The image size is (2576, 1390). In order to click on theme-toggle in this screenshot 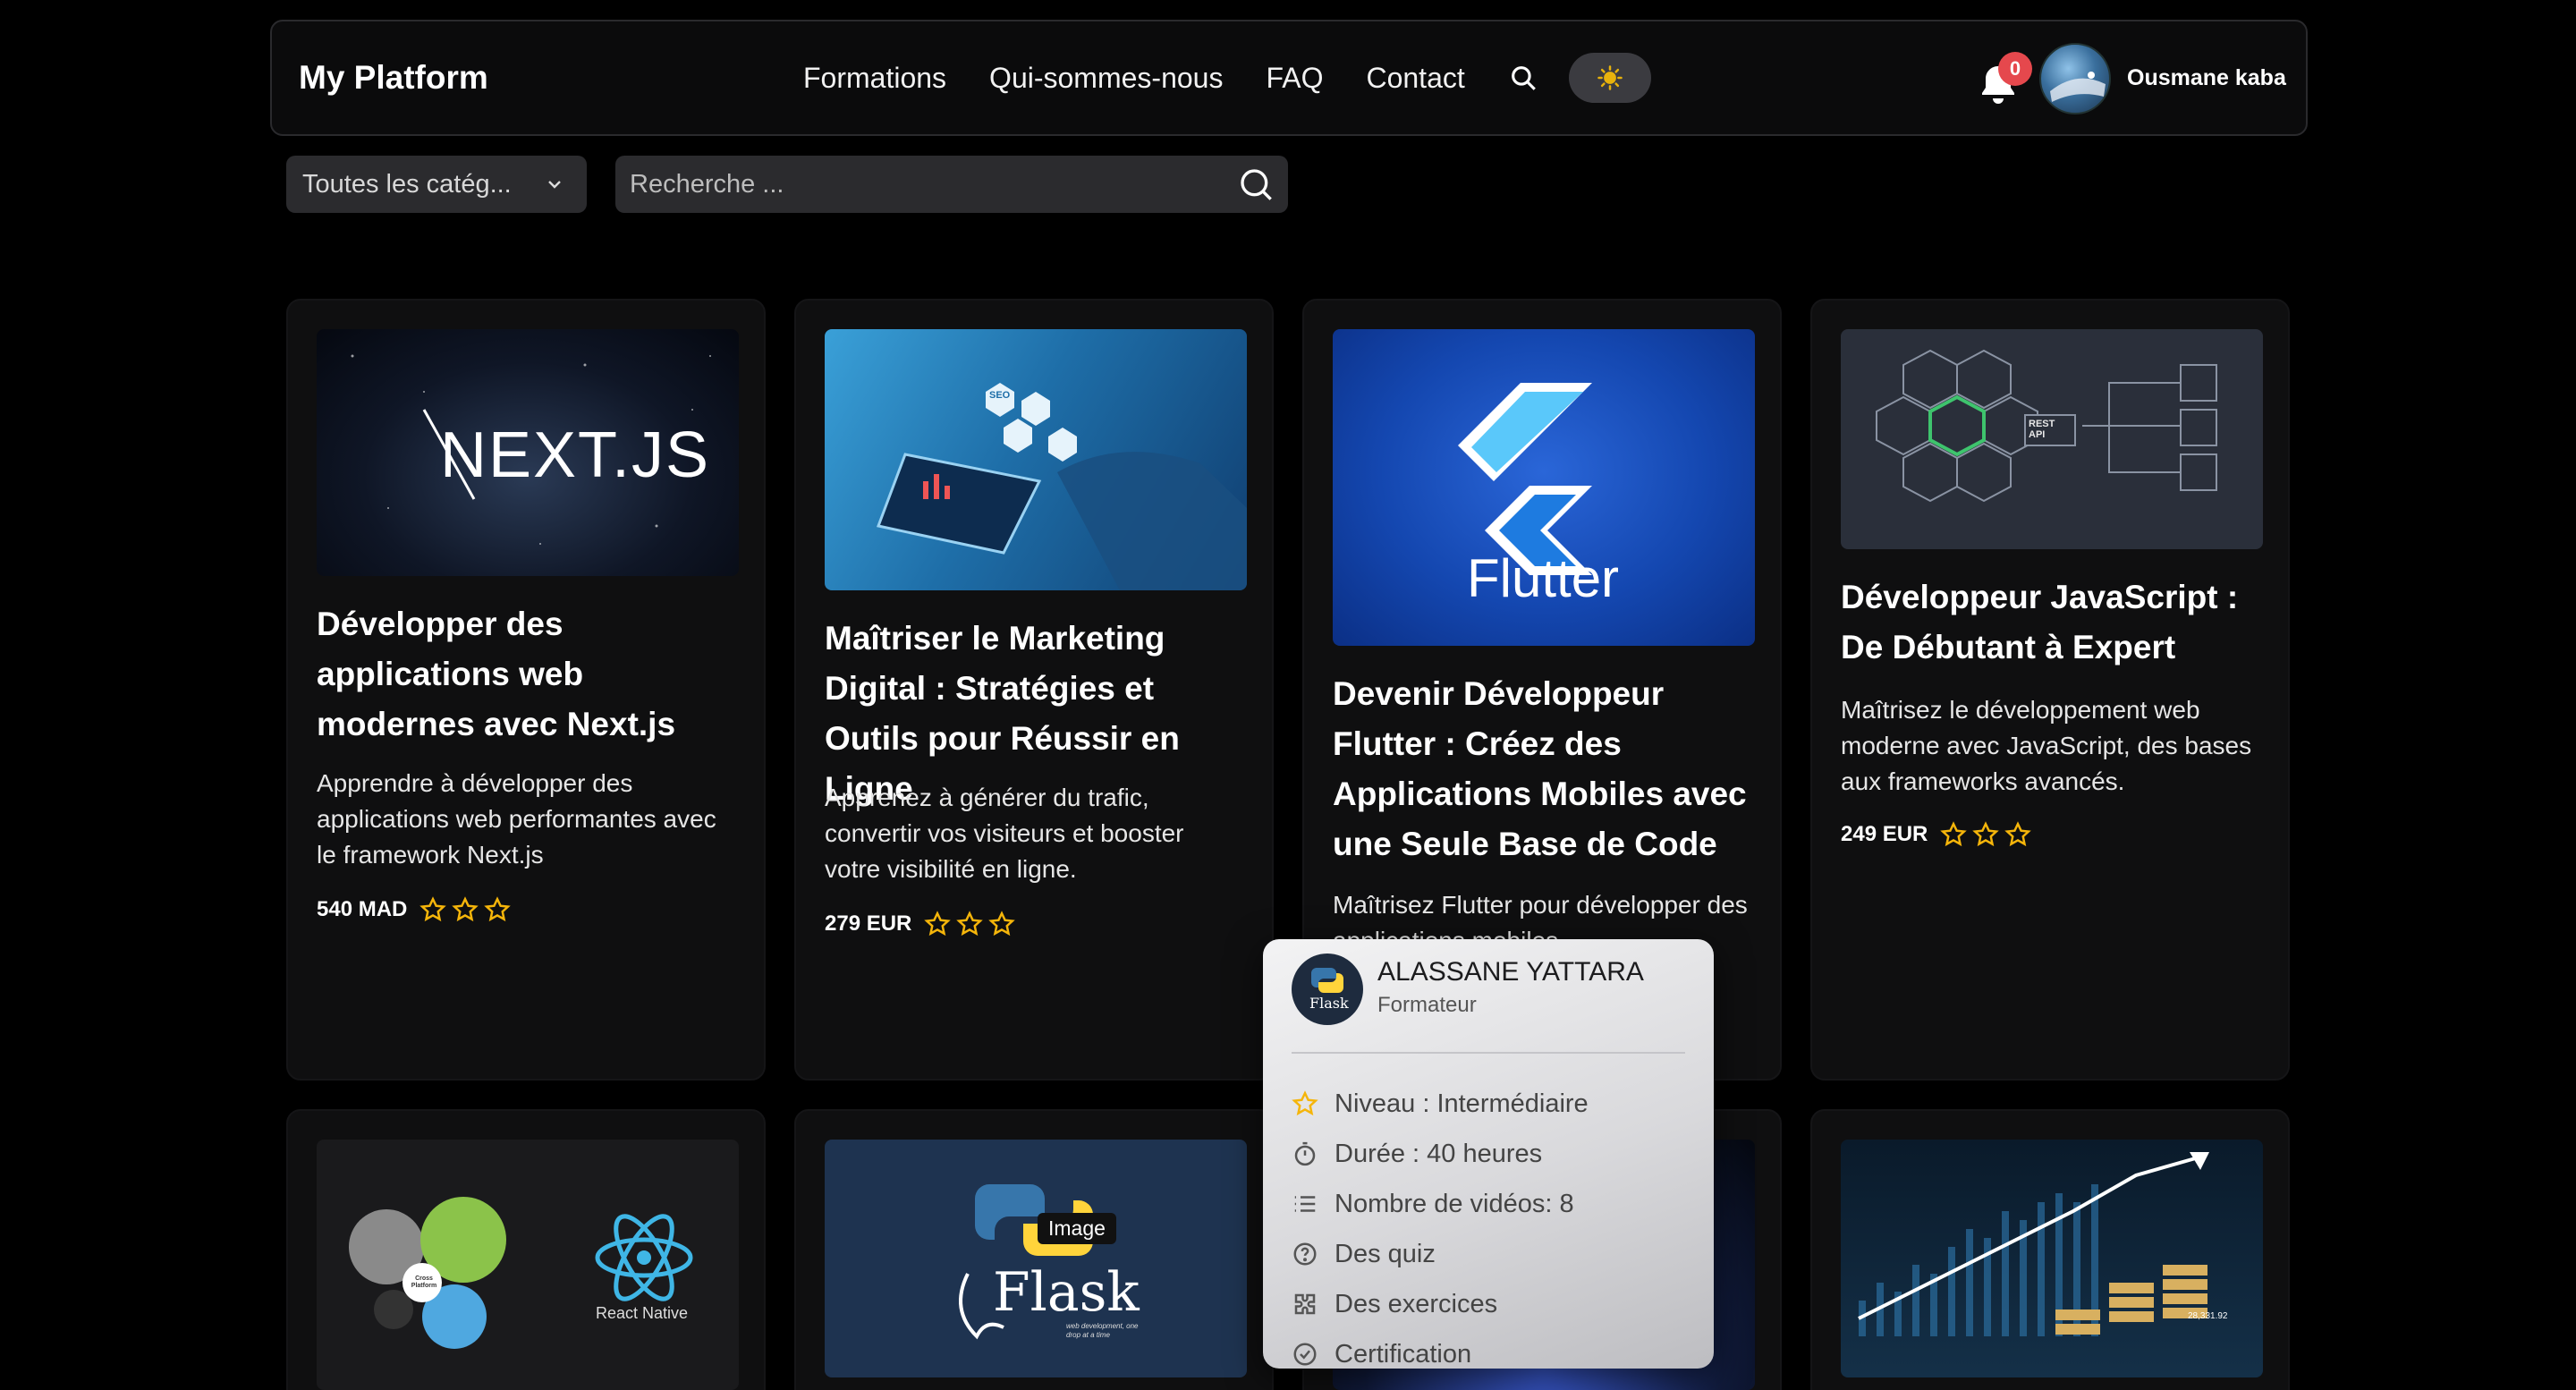, I will do `click(1609, 78)`.